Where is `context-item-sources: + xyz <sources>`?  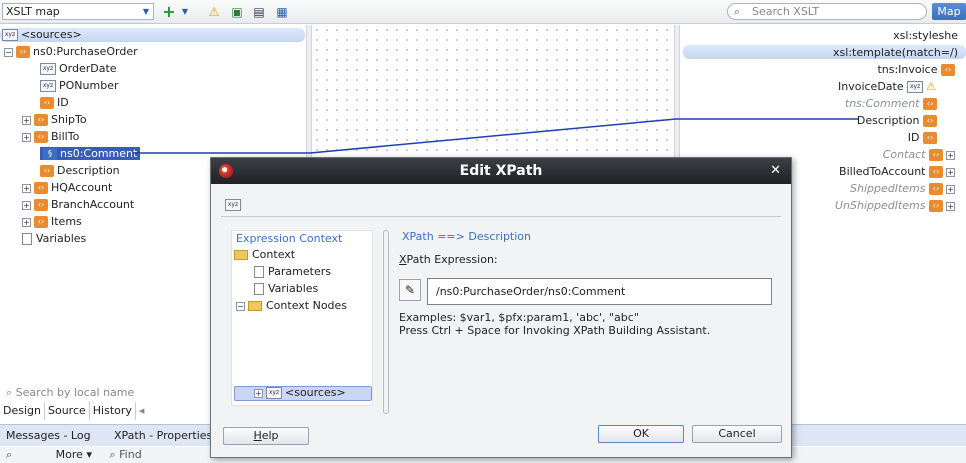 context-item-sources: + xyz <sources> is located at coordinates (300, 392).